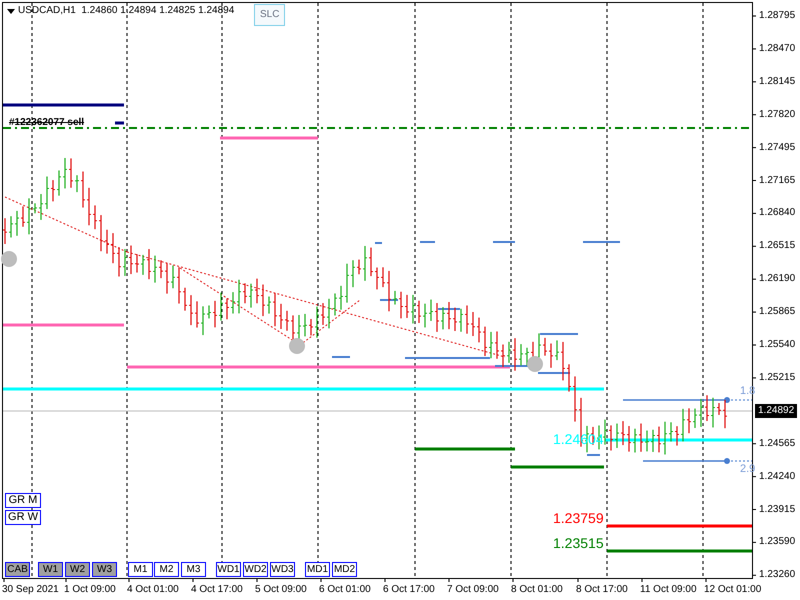  I want to click on chart-button: W3, so click(104, 569).